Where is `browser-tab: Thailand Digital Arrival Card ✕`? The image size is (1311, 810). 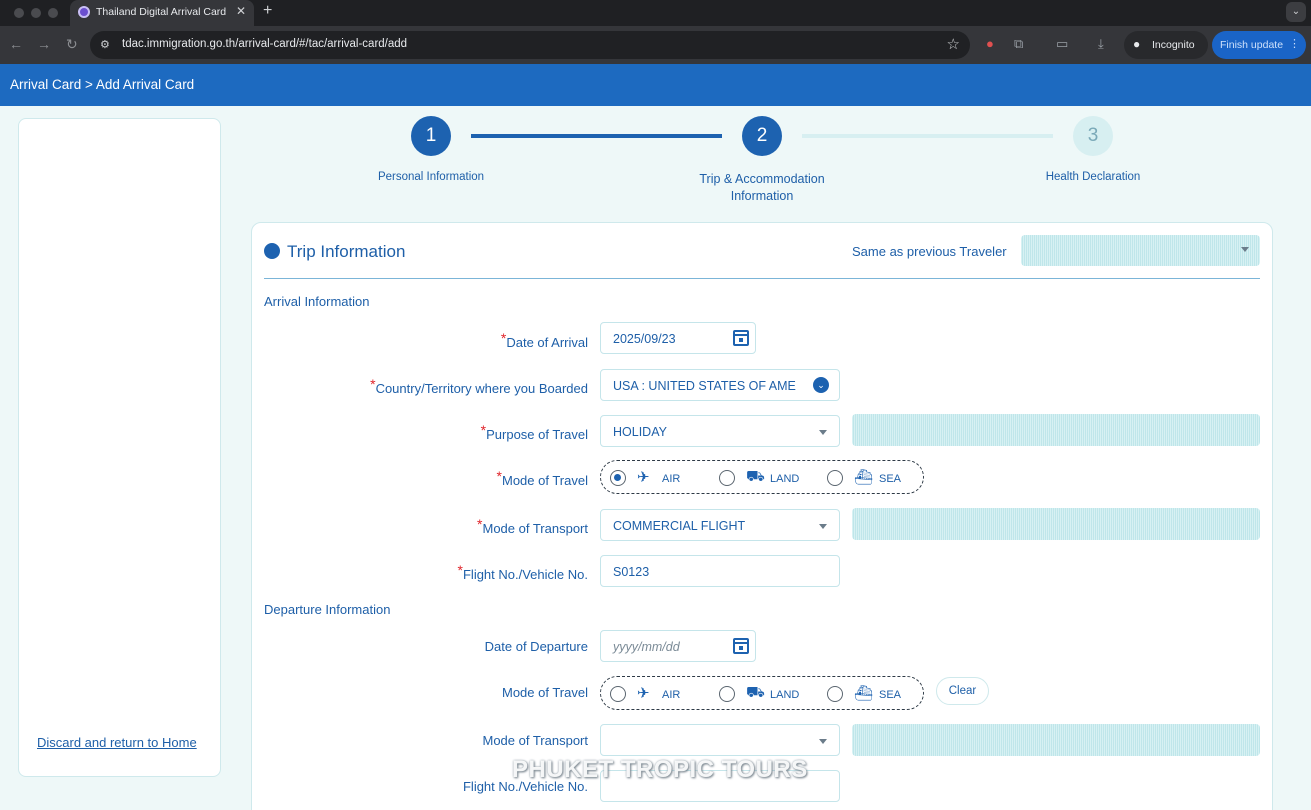 browser-tab: Thailand Digital Arrival Card ✕ is located at coordinates (162, 13).